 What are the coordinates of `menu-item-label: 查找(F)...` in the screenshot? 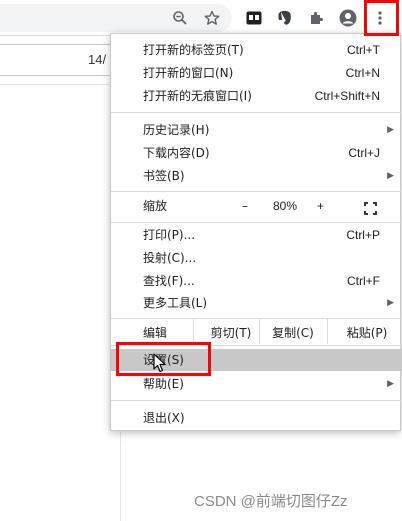 It's located at (169, 281).